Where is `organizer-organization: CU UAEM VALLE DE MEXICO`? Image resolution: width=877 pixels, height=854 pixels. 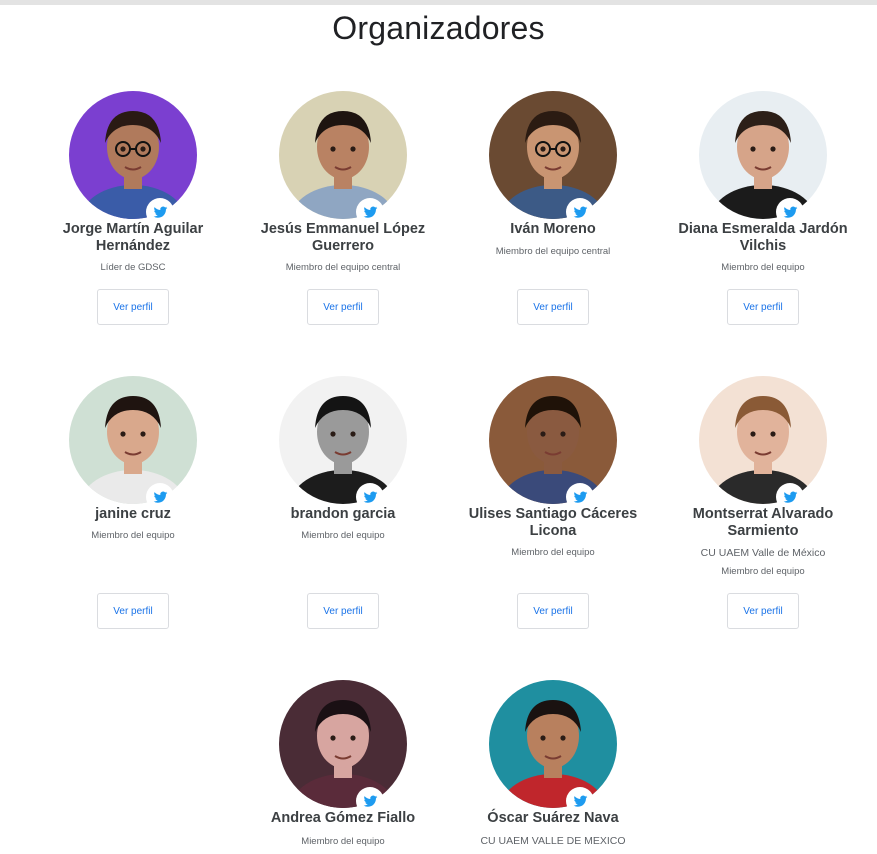 organizer-organization: CU UAEM VALLE DE MEXICO is located at coordinates (553, 841).